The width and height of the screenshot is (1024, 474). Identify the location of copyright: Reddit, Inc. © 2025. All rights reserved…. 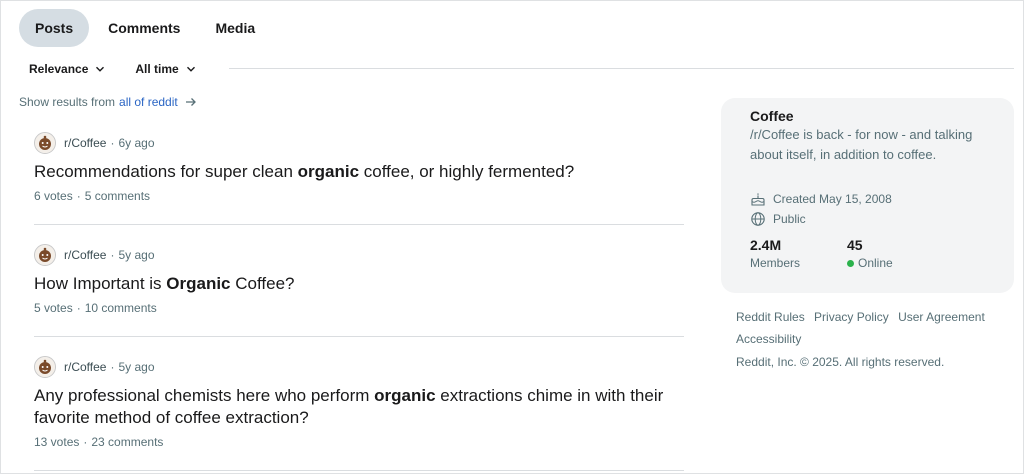
(840, 362).